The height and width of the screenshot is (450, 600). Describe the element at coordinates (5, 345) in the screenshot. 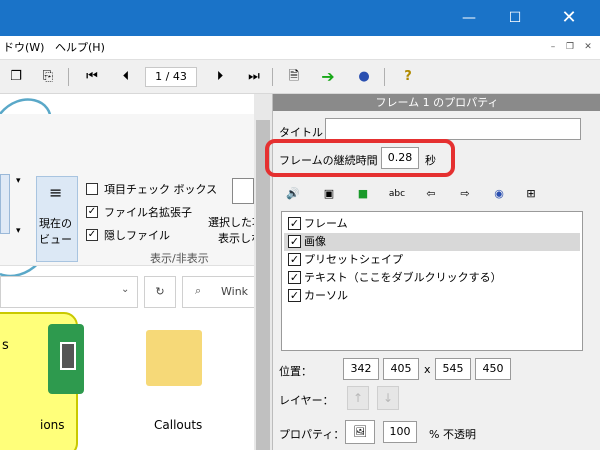

I see `callout-text: s` at that location.